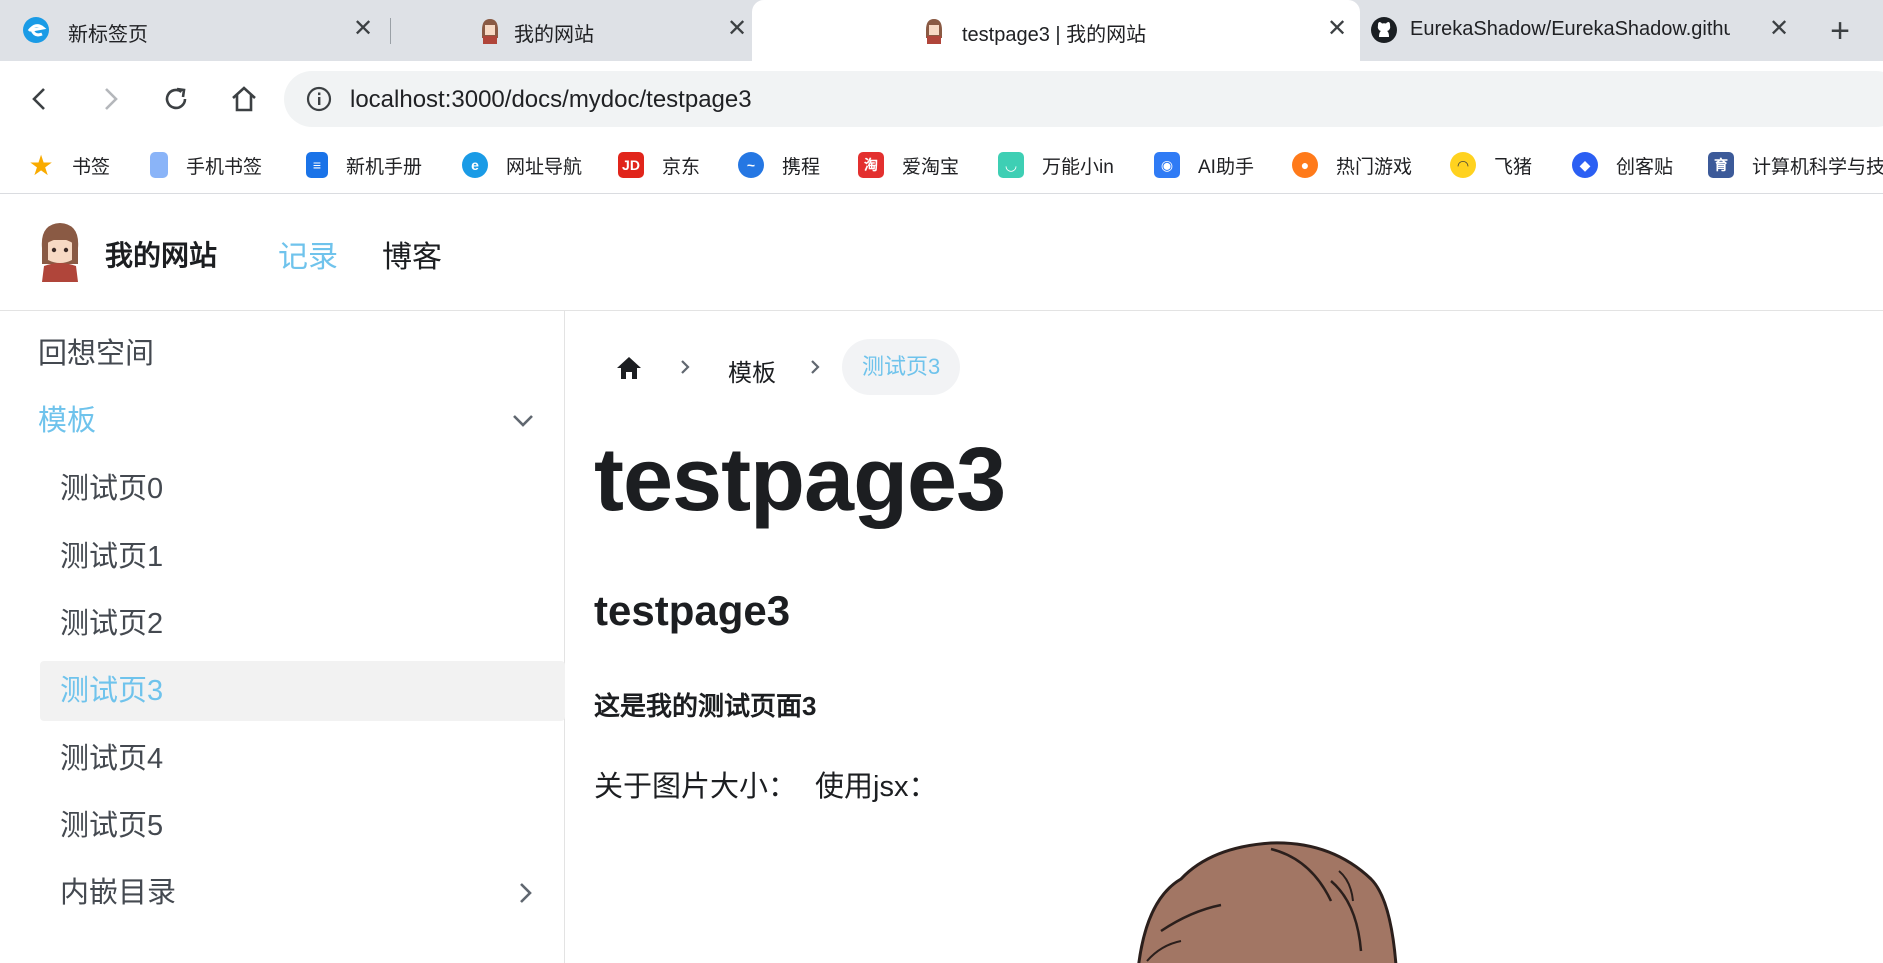  I want to click on tab-title: 新标签页, so click(108, 35).